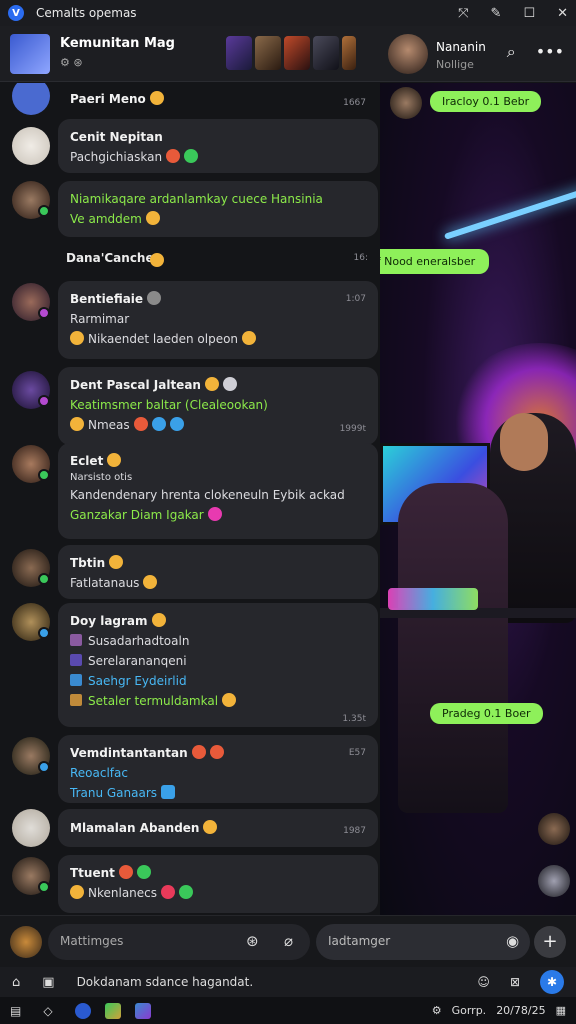 The height and width of the screenshot is (1024, 576). I want to click on message-text: Narsisto otis, so click(101, 477).